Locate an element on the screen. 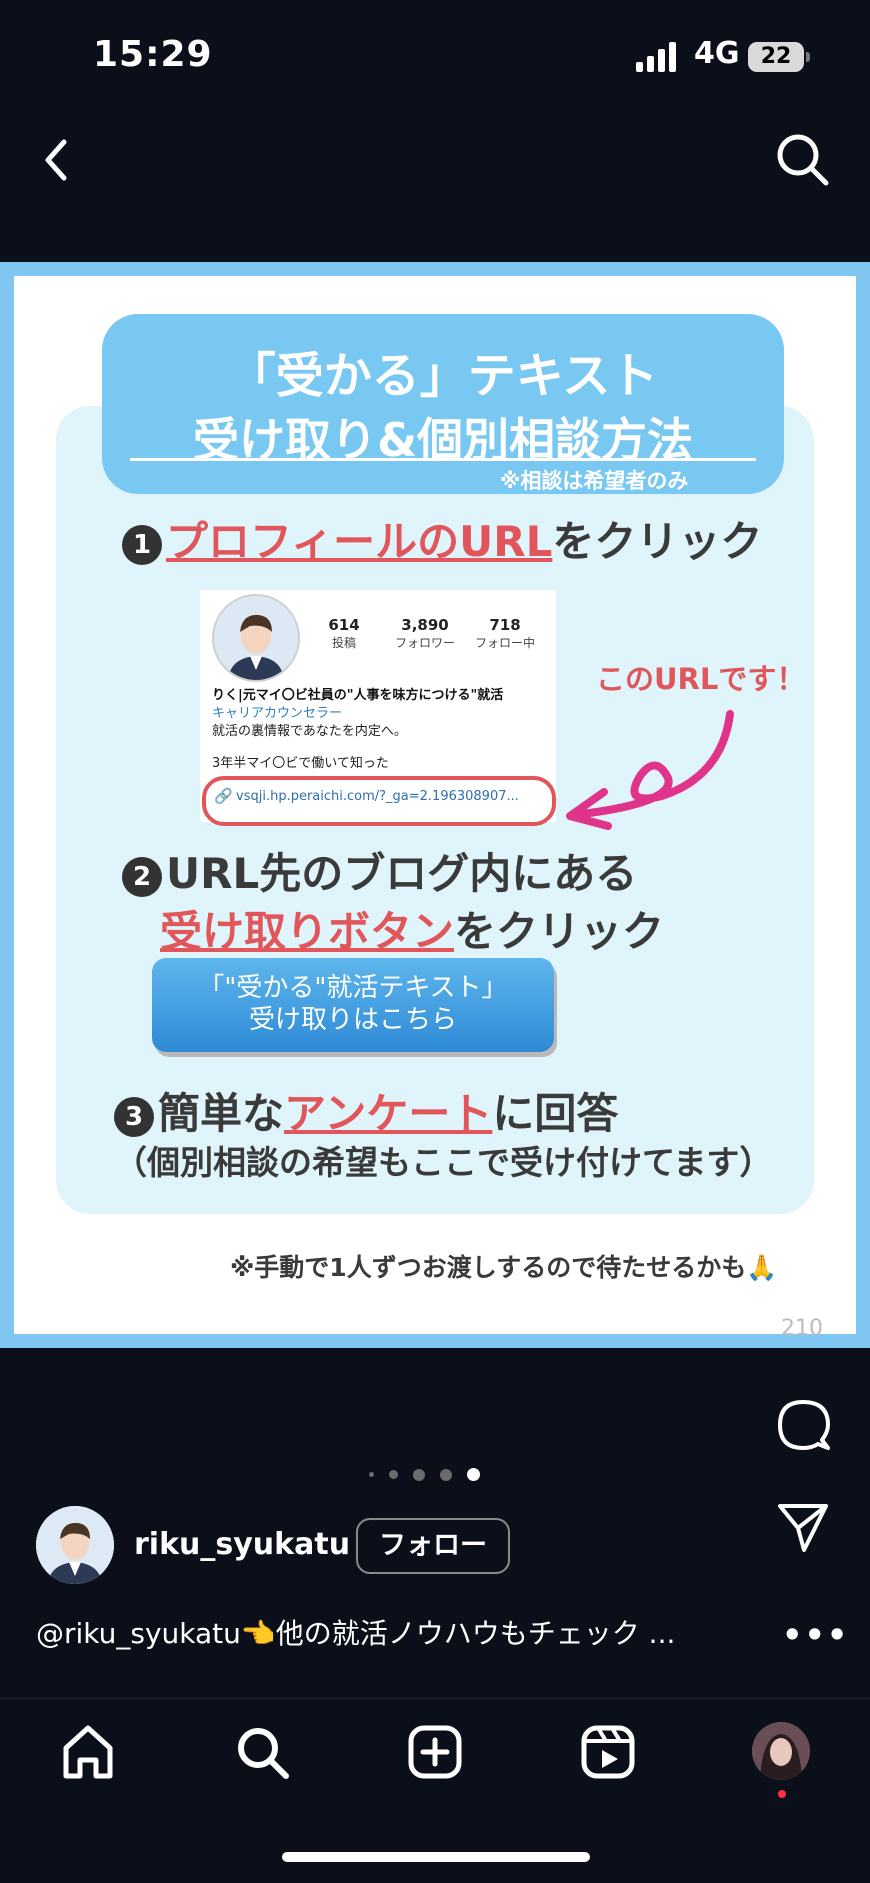 The height and width of the screenshot is (1883, 870). search-icon is located at coordinates (802, 159).